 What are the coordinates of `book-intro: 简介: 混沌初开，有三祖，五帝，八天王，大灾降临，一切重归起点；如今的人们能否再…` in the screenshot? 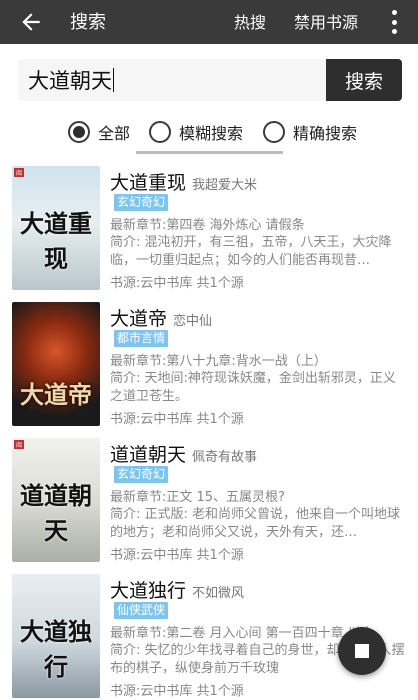 It's located at (251, 251).